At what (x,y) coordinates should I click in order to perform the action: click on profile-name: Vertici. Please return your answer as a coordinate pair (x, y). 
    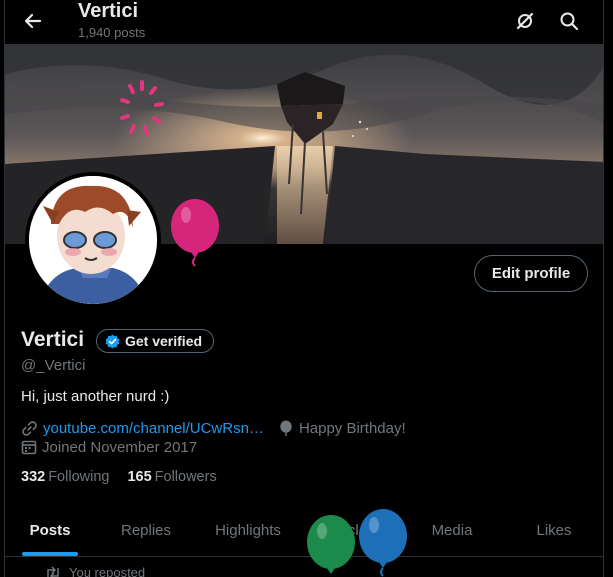
    Looking at the image, I should click on (53, 339).